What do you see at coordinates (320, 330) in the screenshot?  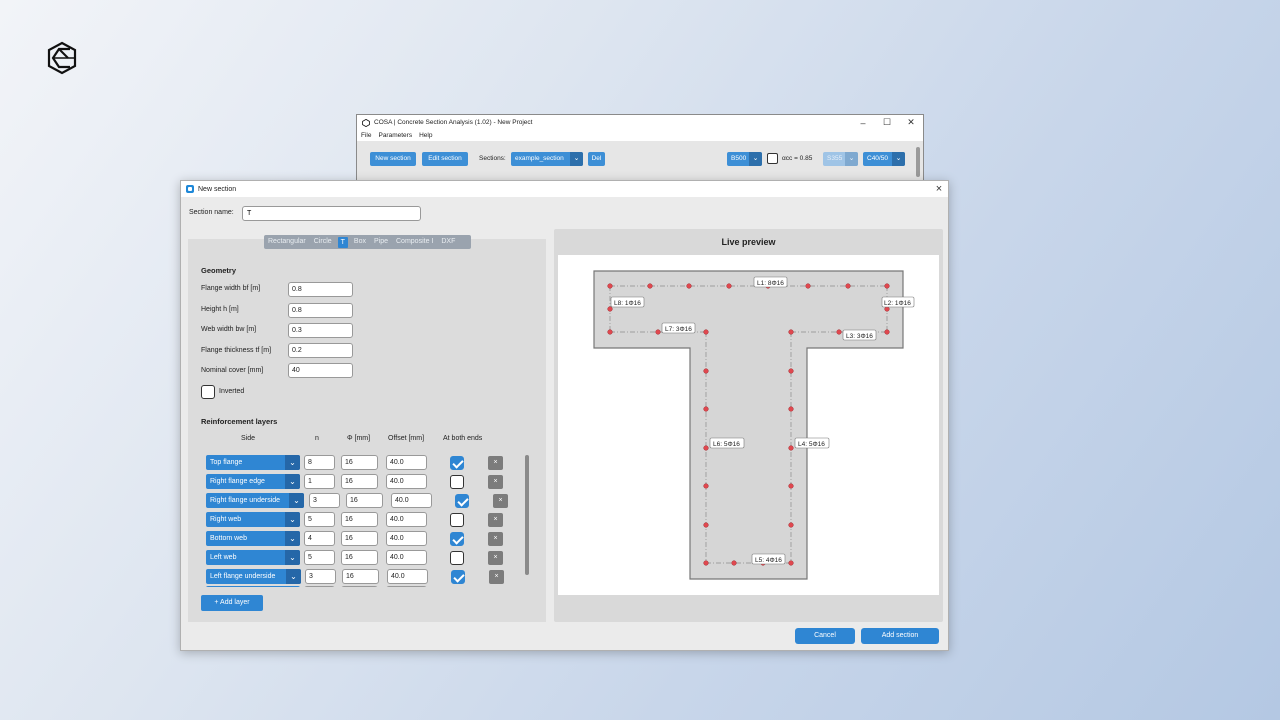 I see `web-width-input: 0.3` at bounding box center [320, 330].